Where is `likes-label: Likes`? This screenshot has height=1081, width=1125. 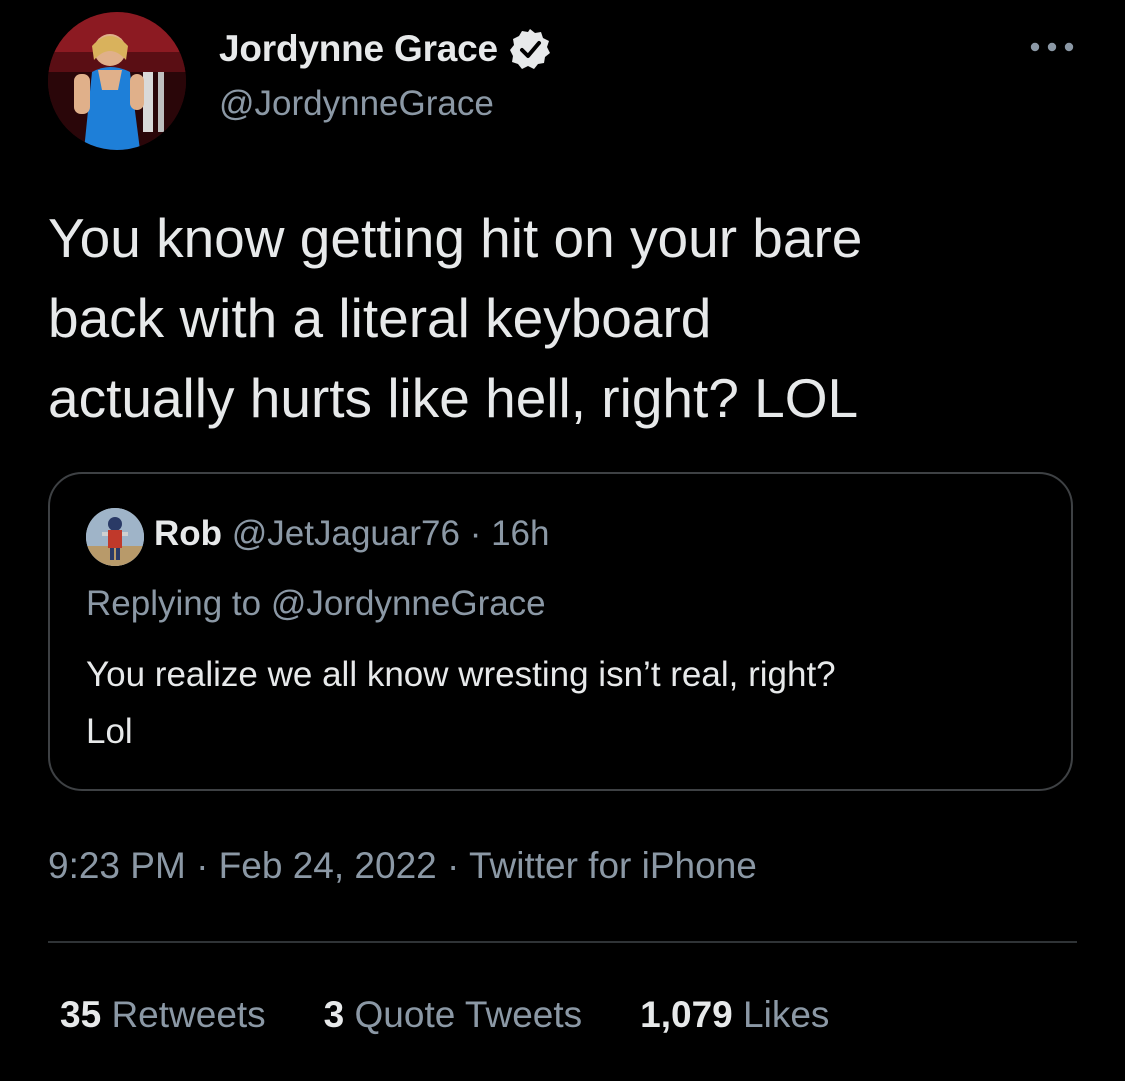 likes-label: Likes is located at coordinates (786, 1014).